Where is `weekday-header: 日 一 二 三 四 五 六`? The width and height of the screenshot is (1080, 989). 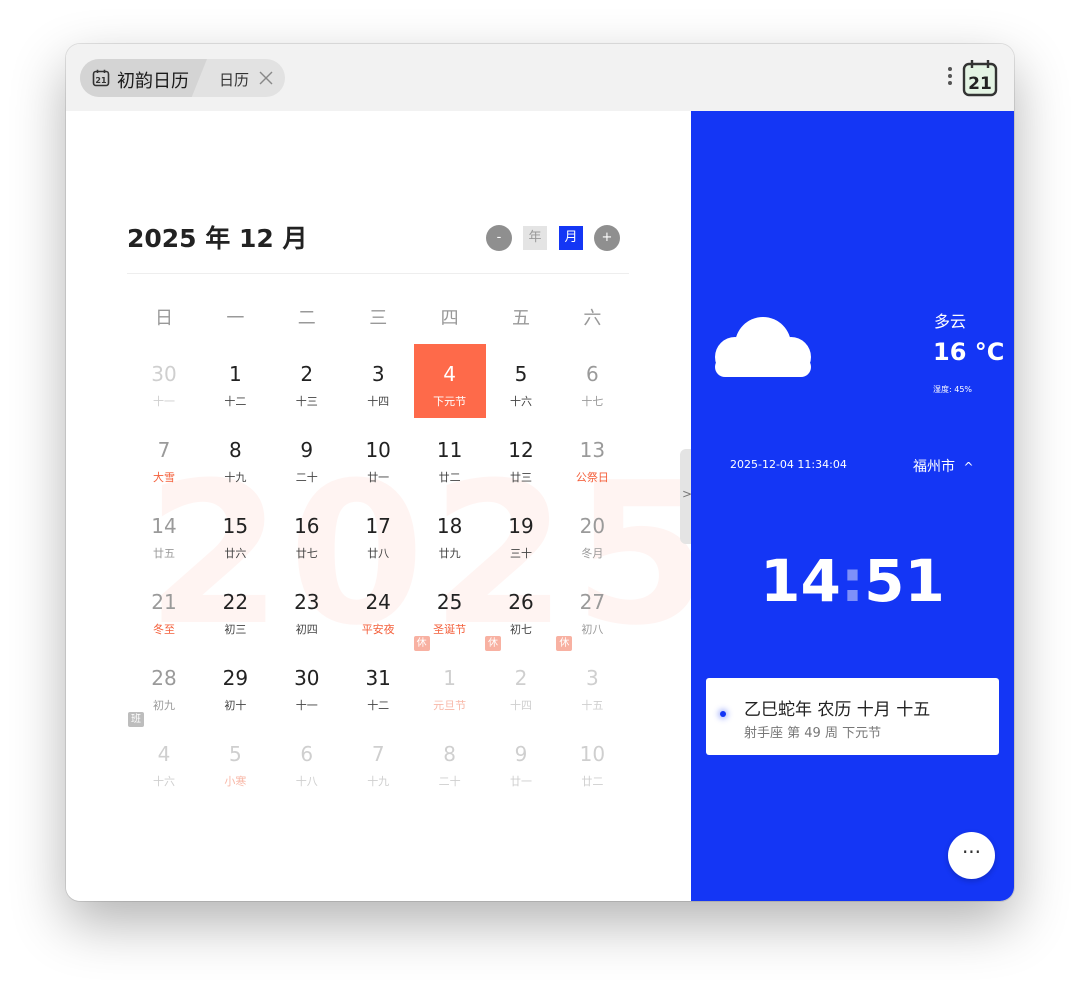
weekday-header: 日 一 二 三 四 五 六 is located at coordinates (378, 317).